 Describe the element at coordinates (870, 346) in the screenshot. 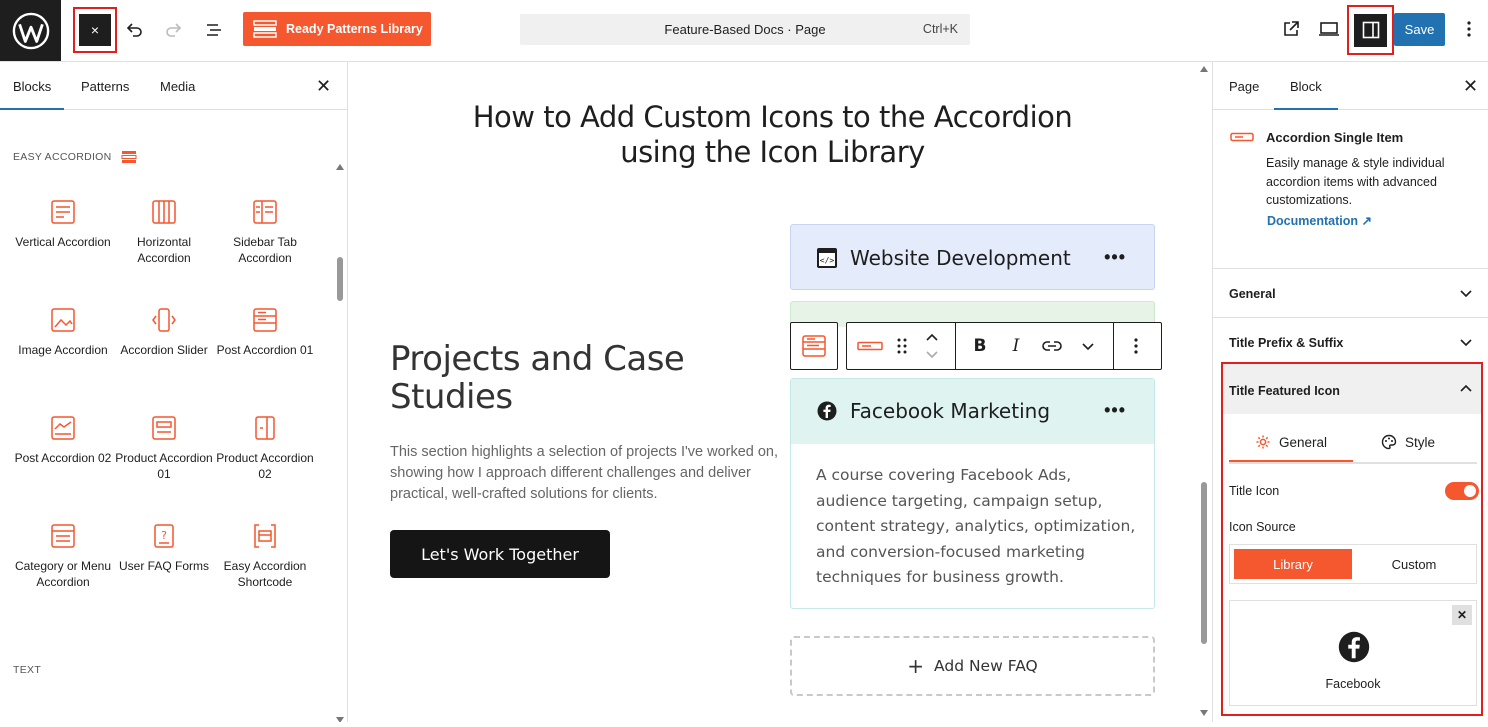

I see `parent-block-button` at that location.